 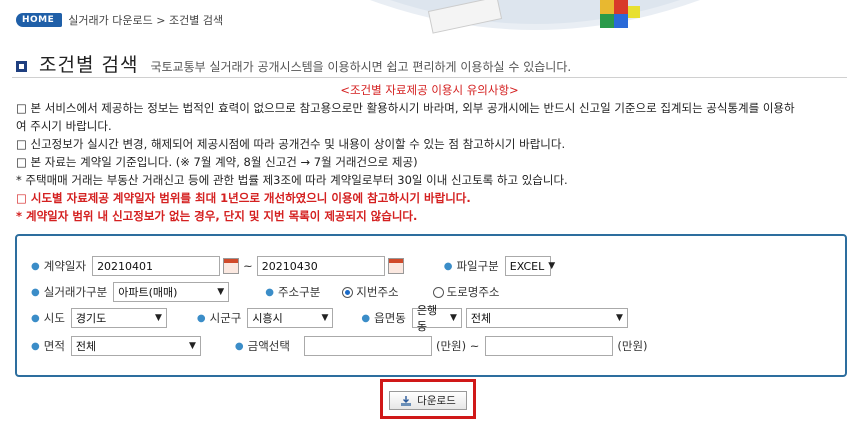 I want to click on download-button: 다운로드, so click(x=428, y=400).